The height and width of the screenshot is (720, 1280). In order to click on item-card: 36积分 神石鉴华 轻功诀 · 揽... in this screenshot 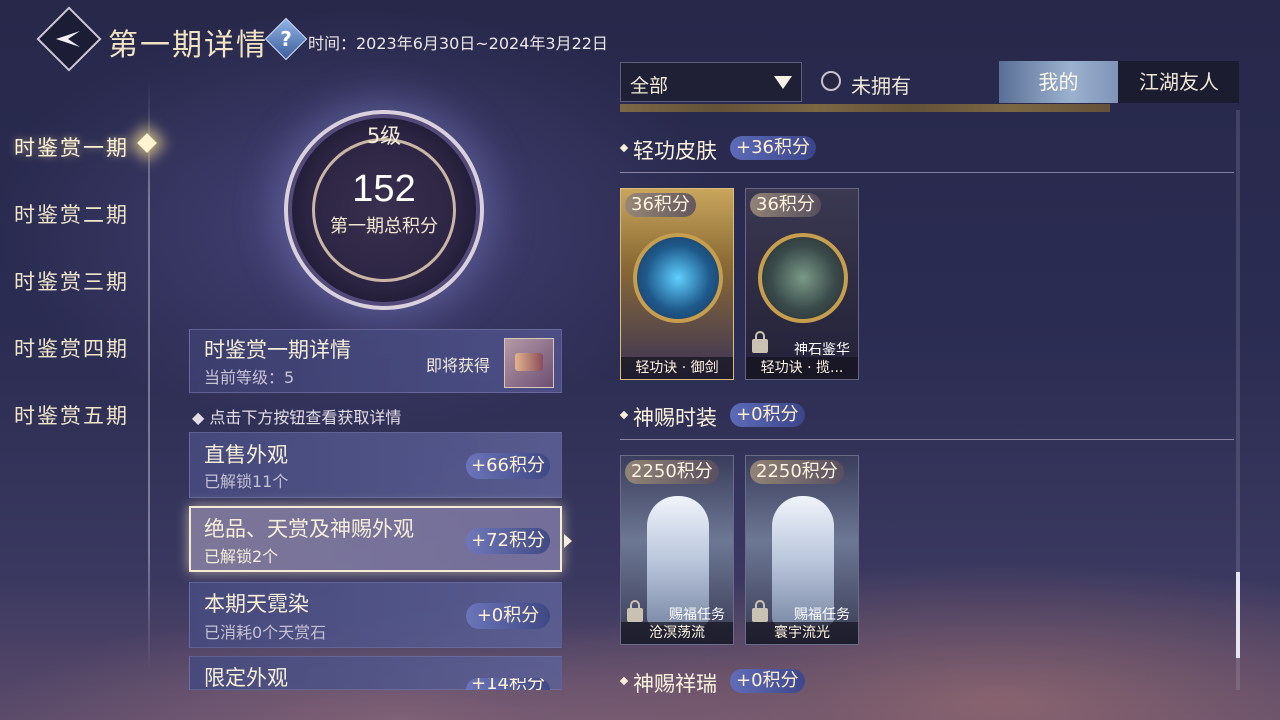, I will do `click(802, 284)`.